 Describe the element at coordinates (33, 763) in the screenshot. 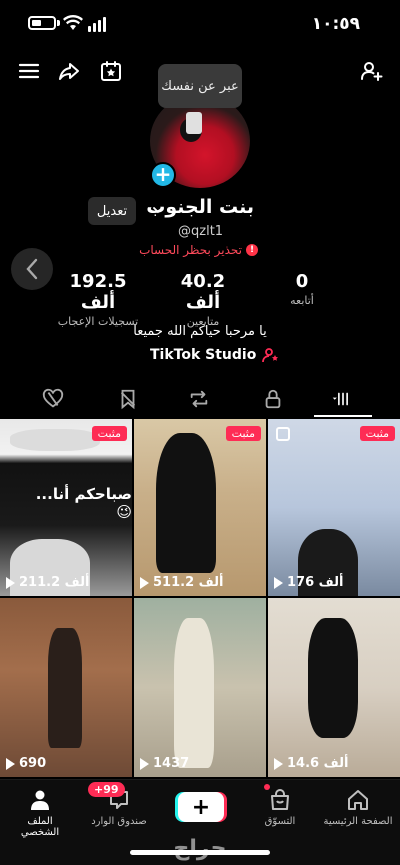

I see `view-count: 690` at that location.